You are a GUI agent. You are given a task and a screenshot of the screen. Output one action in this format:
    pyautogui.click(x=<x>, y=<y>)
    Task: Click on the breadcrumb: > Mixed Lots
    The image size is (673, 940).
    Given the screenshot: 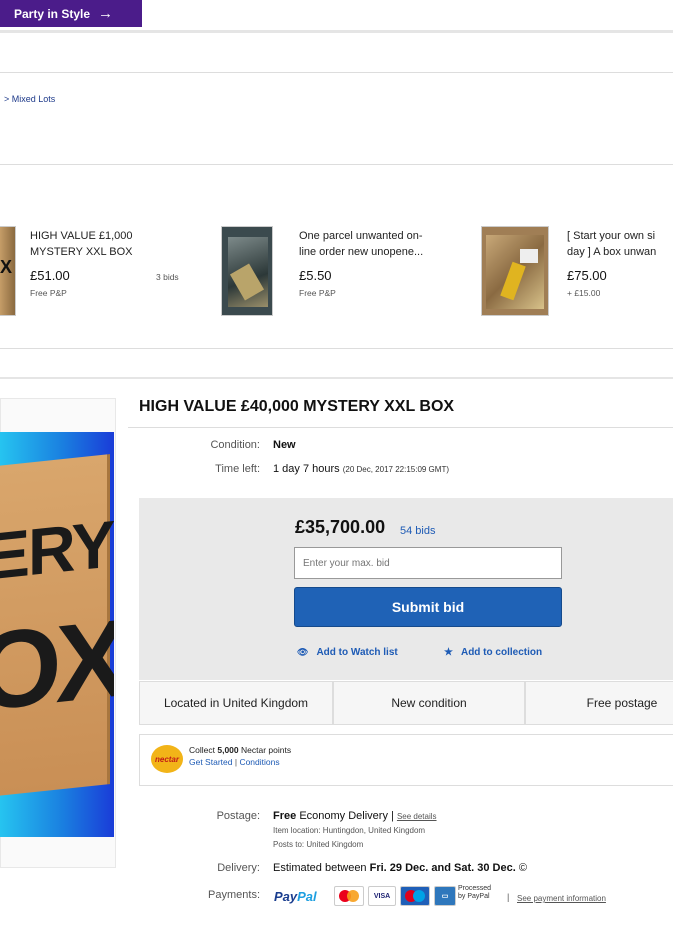 What is the action you would take?
    pyautogui.click(x=29, y=99)
    